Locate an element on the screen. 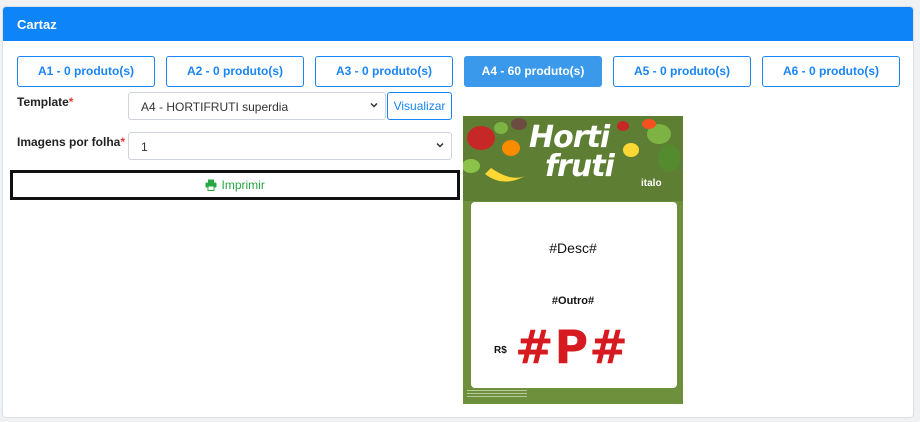 This screenshot has width=920, height=422. template-label-text: Template is located at coordinates (43, 102).